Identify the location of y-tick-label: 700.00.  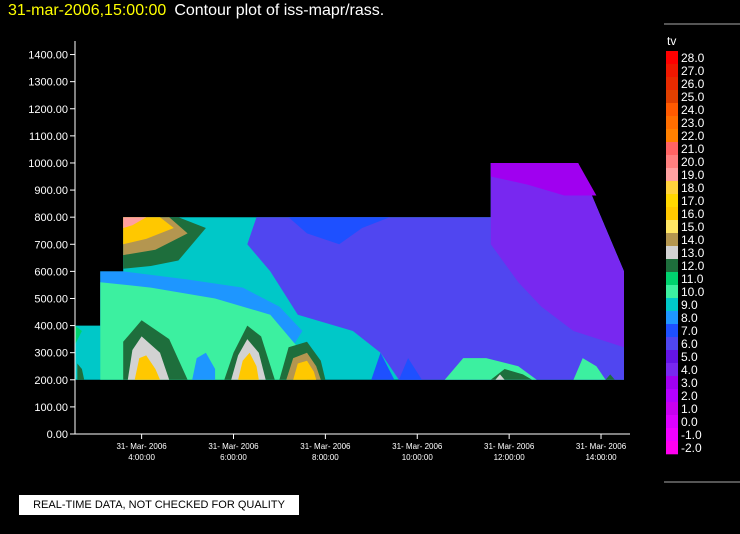
(51, 245).